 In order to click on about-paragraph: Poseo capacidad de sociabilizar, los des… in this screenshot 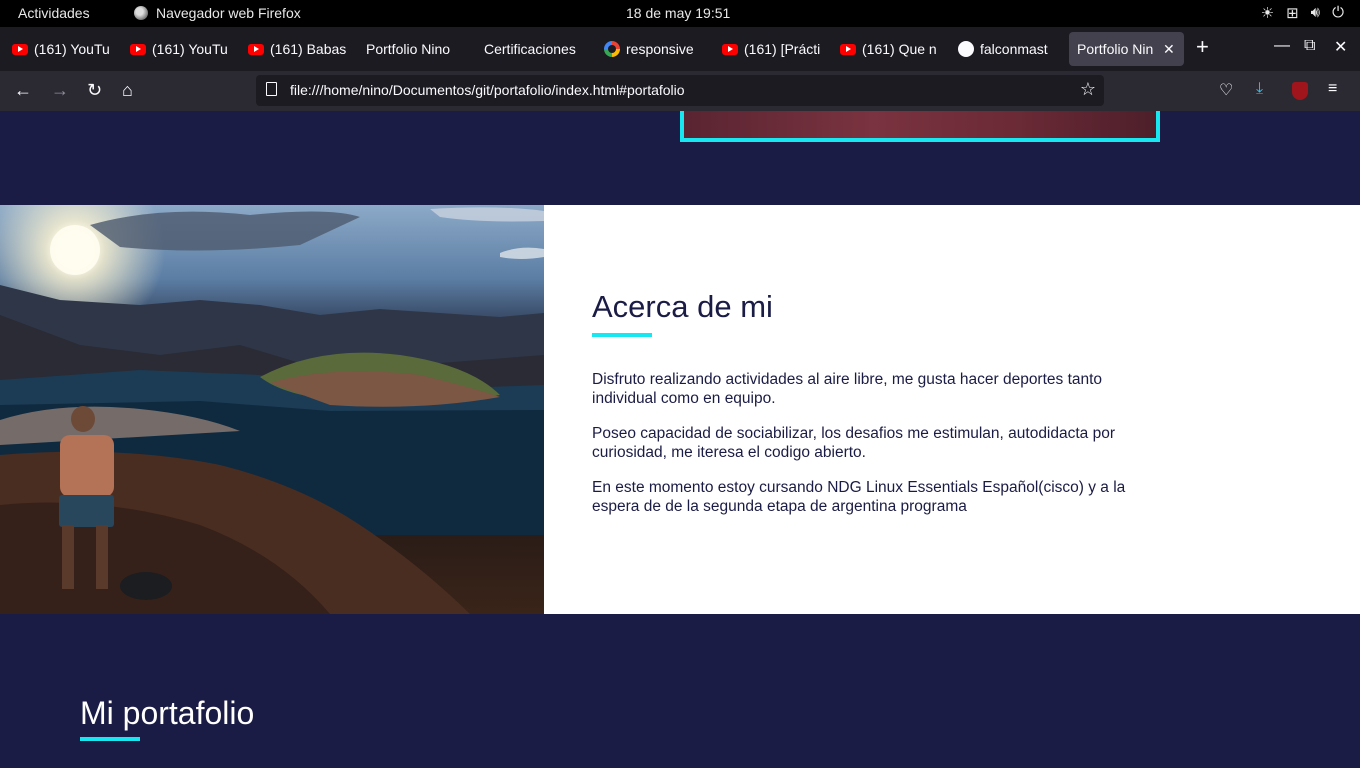, I will do `click(854, 443)`.